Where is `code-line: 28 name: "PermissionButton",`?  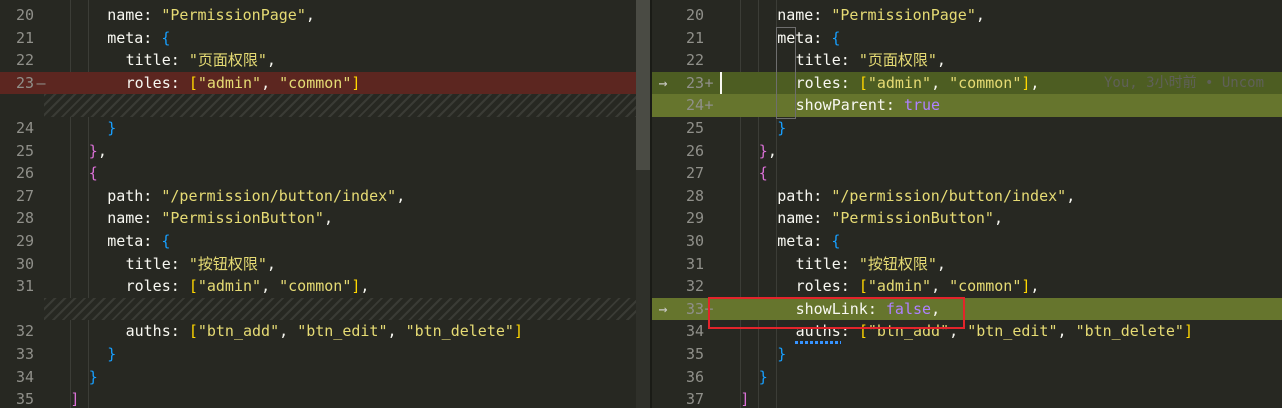
code-line: 28 name: "PermissionButton", is located at coordinates (318, 218).